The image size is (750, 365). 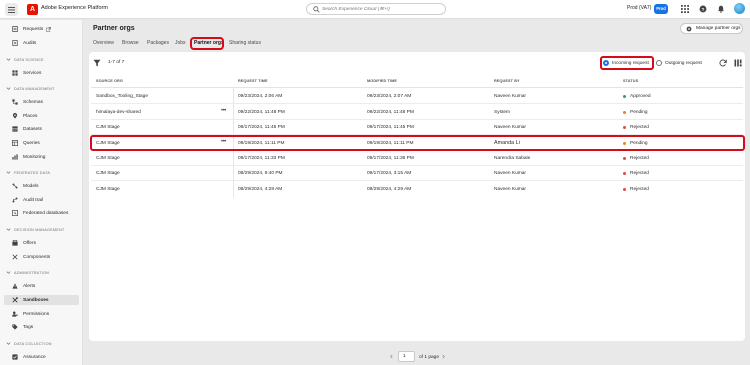 What do you see at coordinates (15, 157) in the screenshot?
I see `monitoring-icon` at bounding box center [15, 157].